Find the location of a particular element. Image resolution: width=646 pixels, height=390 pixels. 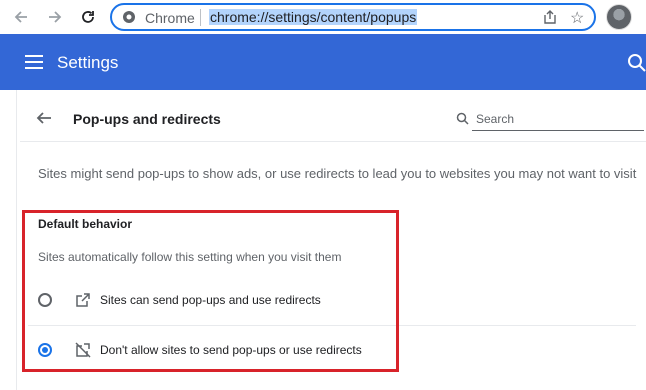

header-divider is located at coordinates (333, 141).